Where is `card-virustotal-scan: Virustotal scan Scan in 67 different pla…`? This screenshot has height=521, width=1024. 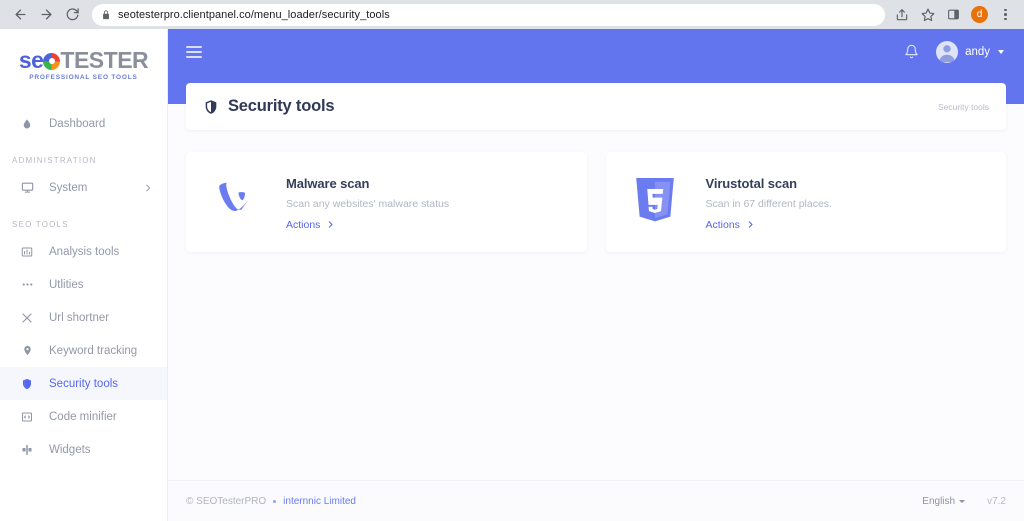
card-virustotal-scan: Virustotal scan Scan in 67 different pla… is located at coordinates (805, 202).